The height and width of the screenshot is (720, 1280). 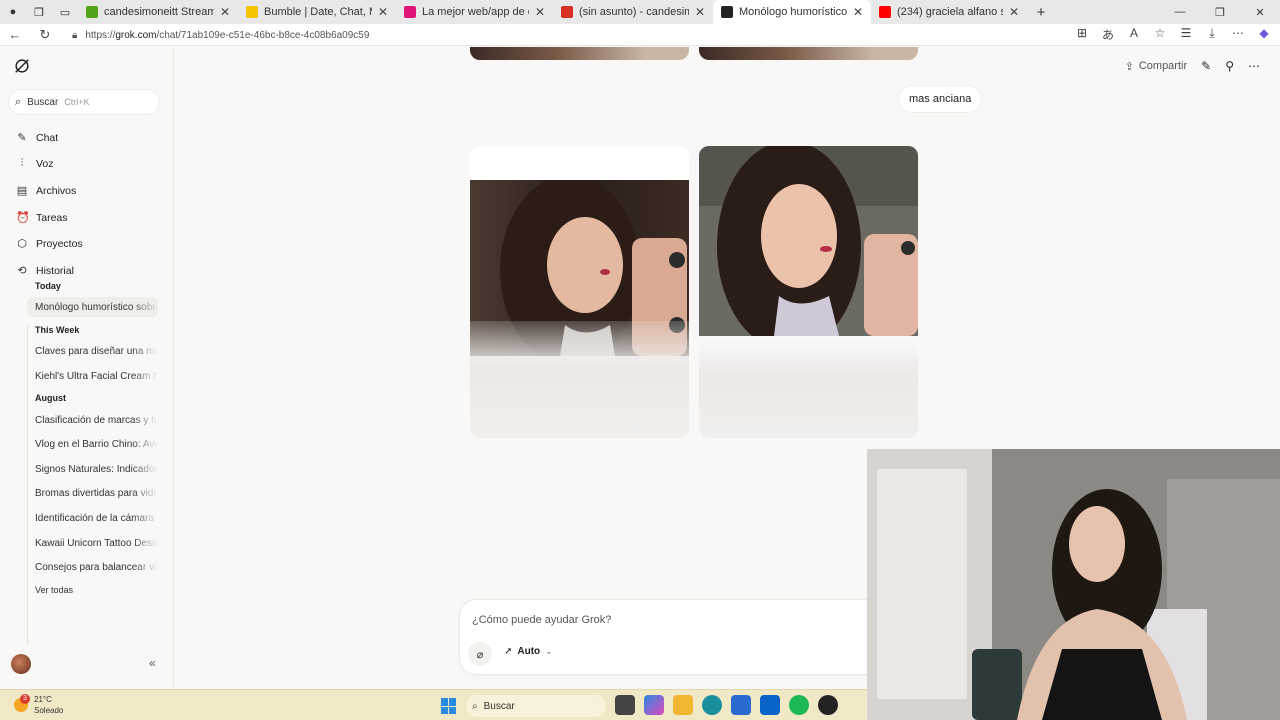 What do you see at coordinates (74, 35) in the screenshot?
I see `site-info-icon: 🔒︎` at bounding box center [74, 35].